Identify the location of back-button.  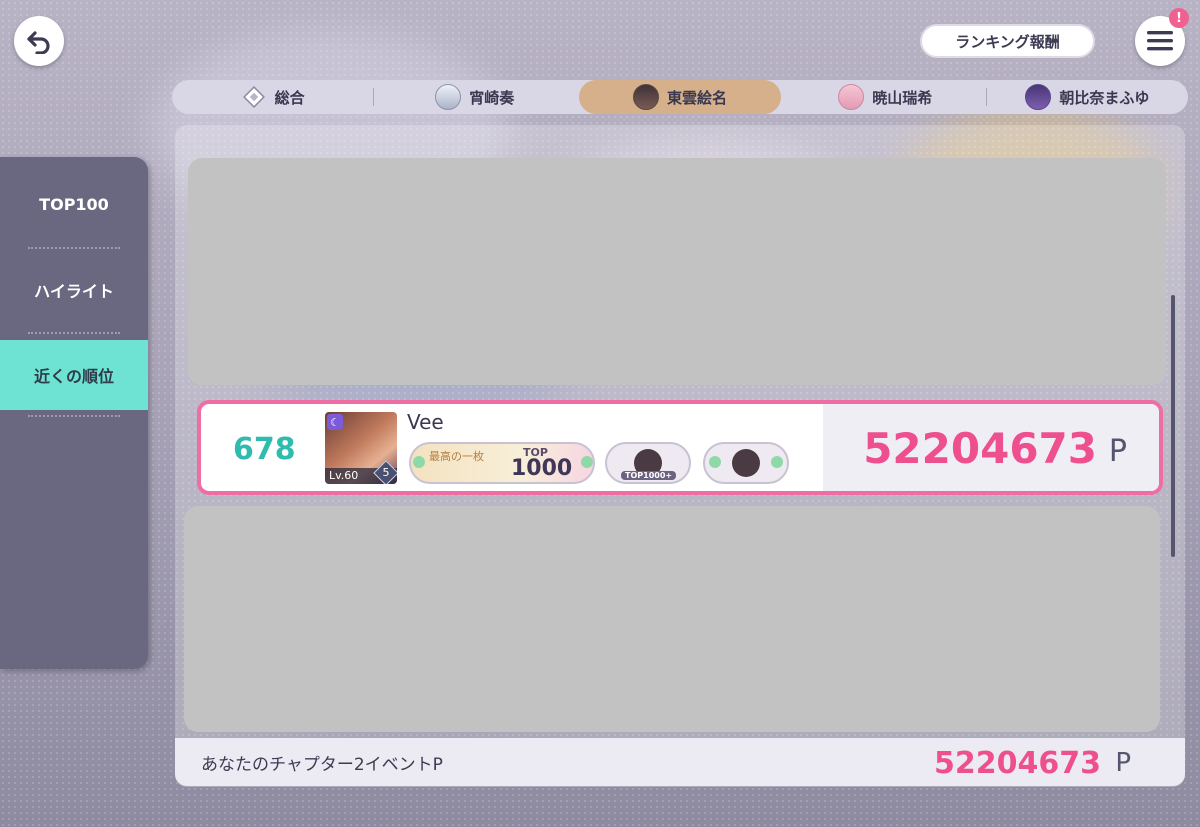
(39, 41).